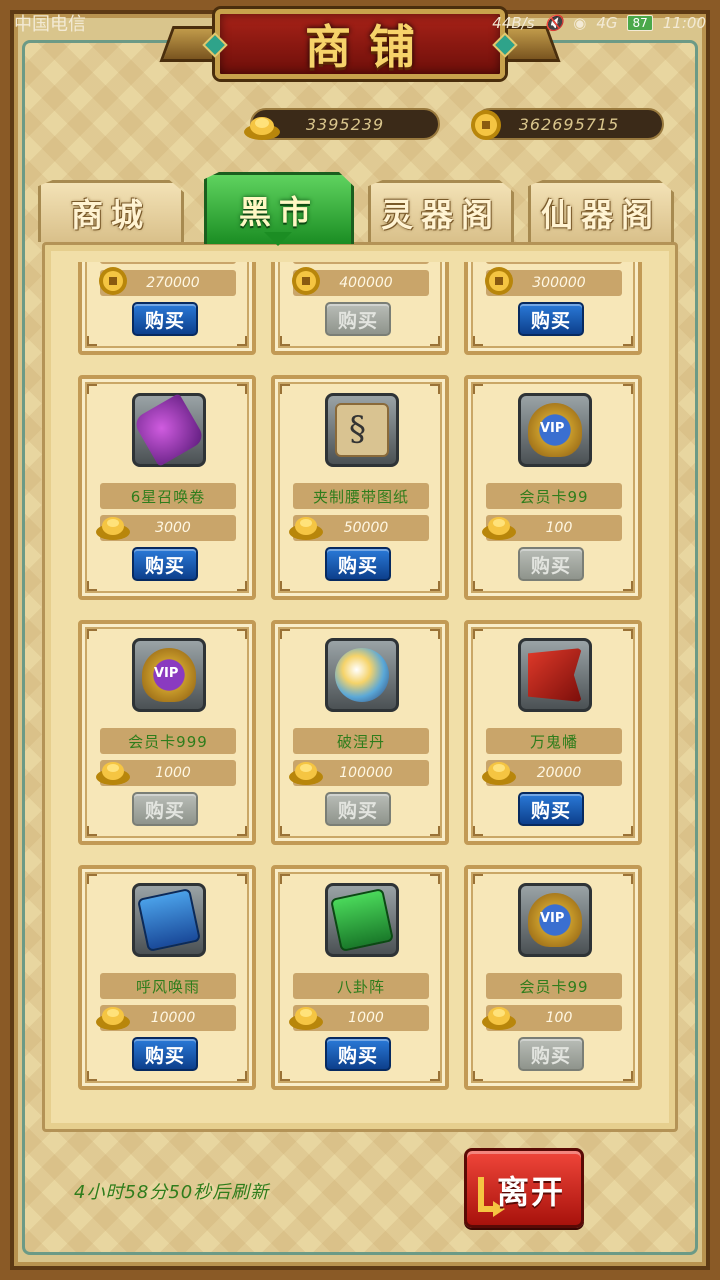 This screenshot has height=1280, width=720. What do you see at coordinates (554, 741) in the screenshot?
I see `item-name: 万鬼幡` at bounding box center [554, 741].